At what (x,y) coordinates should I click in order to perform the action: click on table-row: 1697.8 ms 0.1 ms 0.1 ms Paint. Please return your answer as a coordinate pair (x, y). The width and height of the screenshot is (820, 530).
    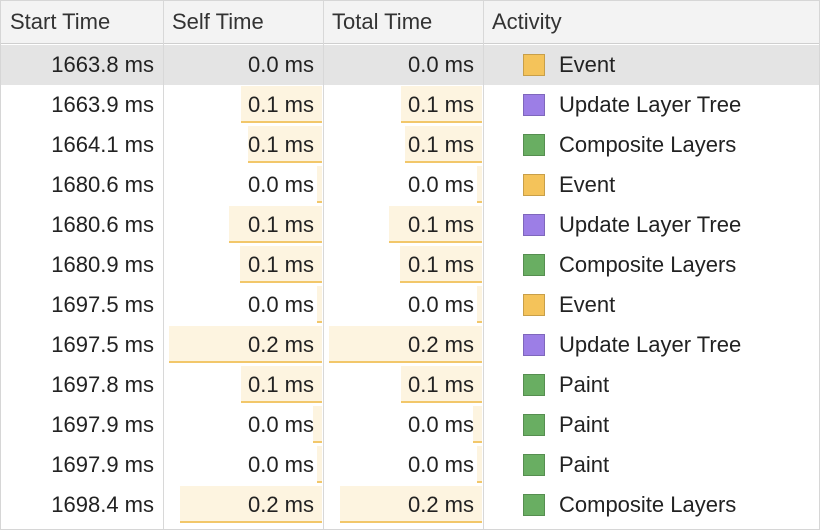
    Looking at the image, I should click on (410, 385).